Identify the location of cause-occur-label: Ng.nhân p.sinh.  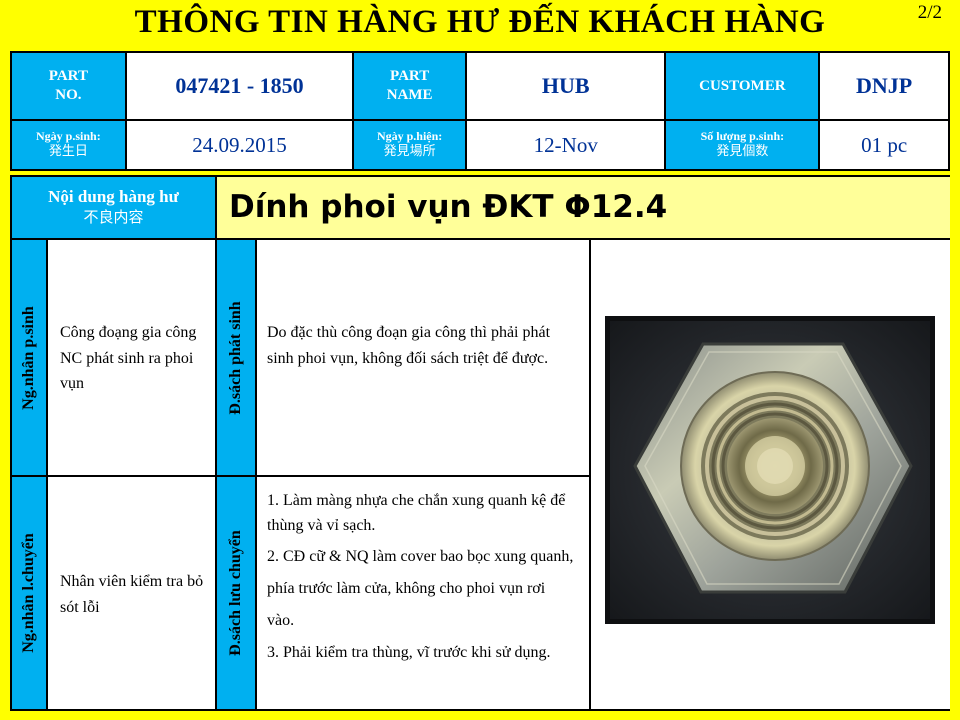
(28, 357).